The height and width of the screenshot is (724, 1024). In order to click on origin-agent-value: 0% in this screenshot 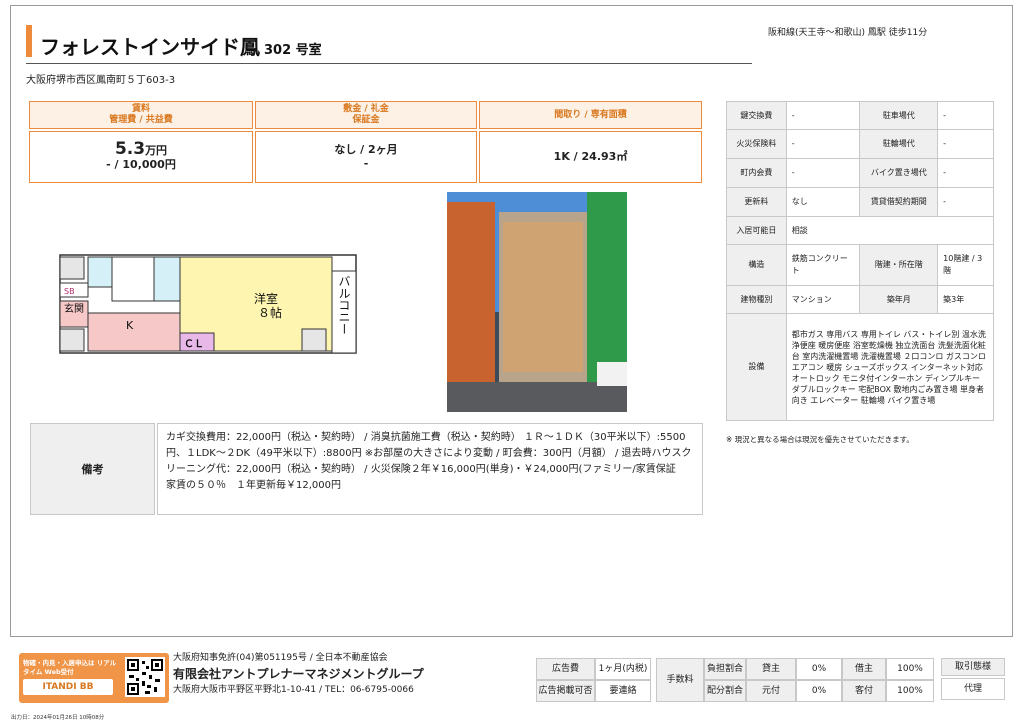, I will do `click(819, 691)`.